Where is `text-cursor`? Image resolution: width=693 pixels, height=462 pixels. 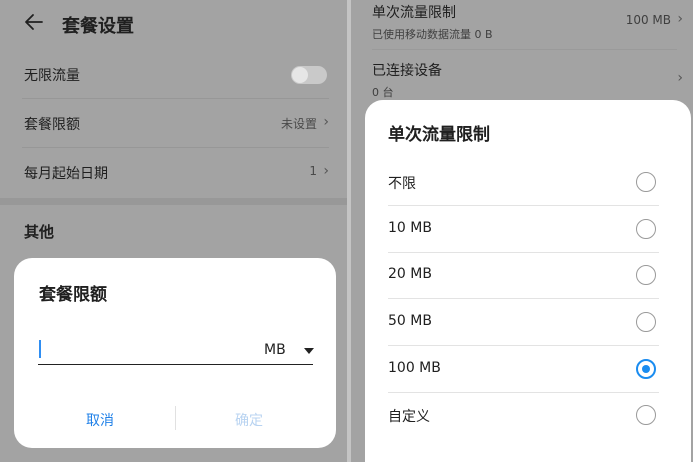
text-cursor is located at coordinates (40, 349).